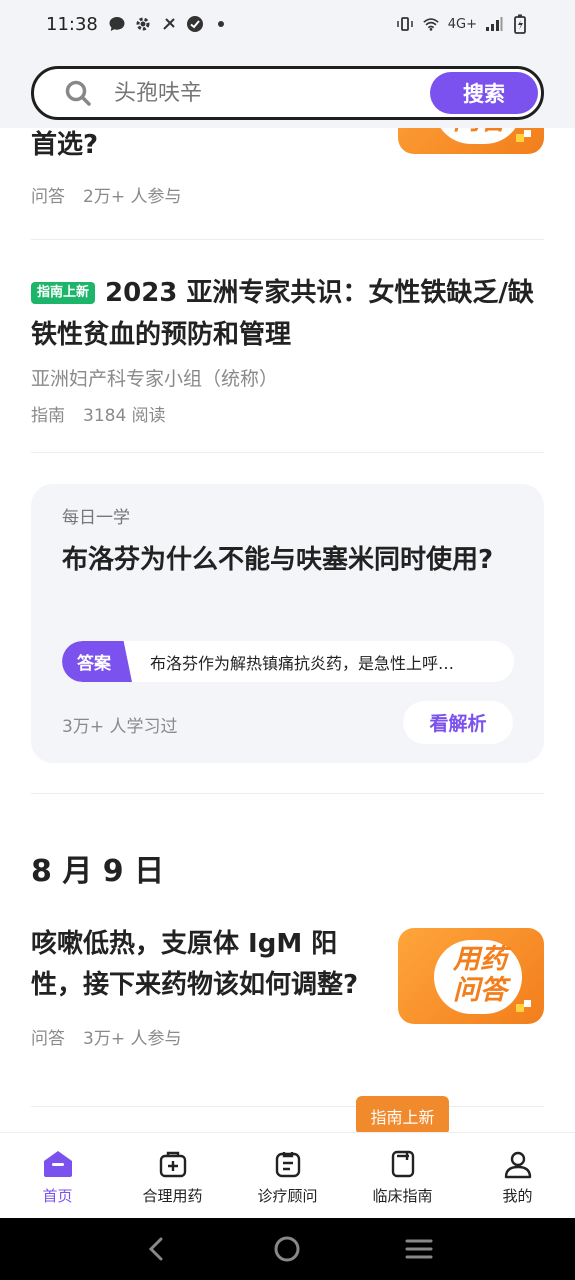 This screenshot has width=575, height=1280. I want to click on home-circle-icon, so click(287, 1249).